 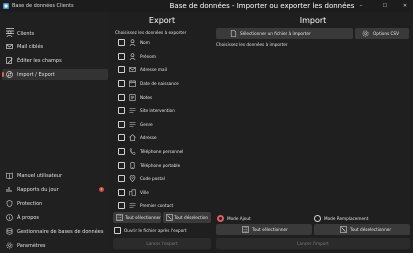 I want to click on sidebar-item-import-export: Import / Export, so click(x=55, y=74).